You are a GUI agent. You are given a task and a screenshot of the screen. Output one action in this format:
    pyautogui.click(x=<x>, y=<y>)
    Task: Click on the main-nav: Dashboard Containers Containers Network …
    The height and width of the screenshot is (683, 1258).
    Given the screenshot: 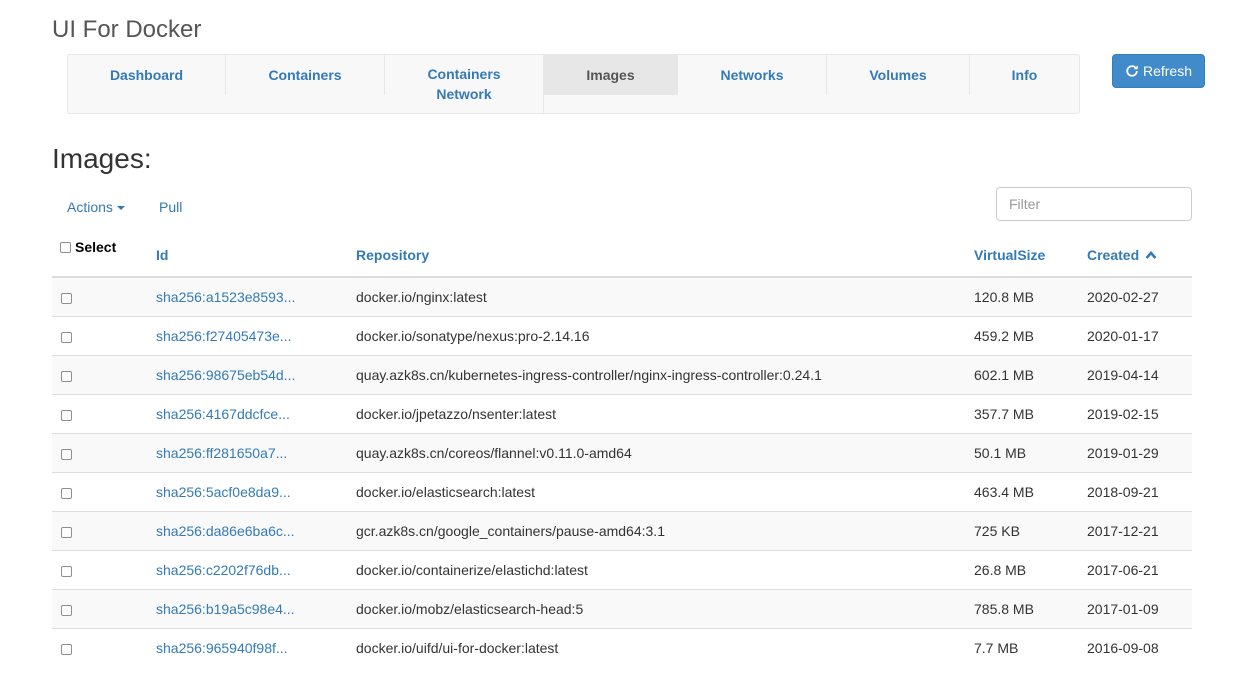 What is the action you would take?
    pyautogui.click(x=573, y=84)
    